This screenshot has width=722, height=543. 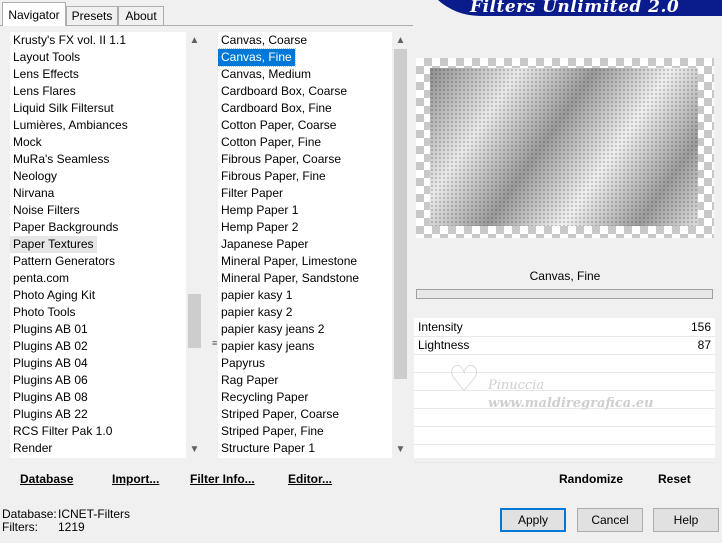 What do you see at coordinates (264, 40) in the screenshot?
I see `list-item: Canvas, Coarse` at bounding box center [264, 40].